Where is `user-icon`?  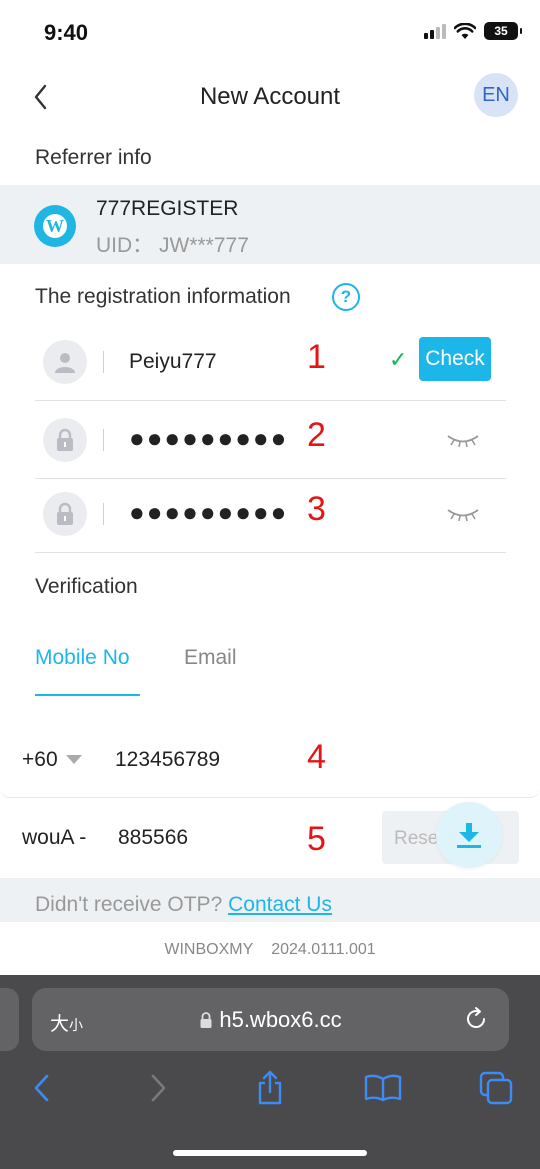
user-icon is located at coordinates (65, 362).